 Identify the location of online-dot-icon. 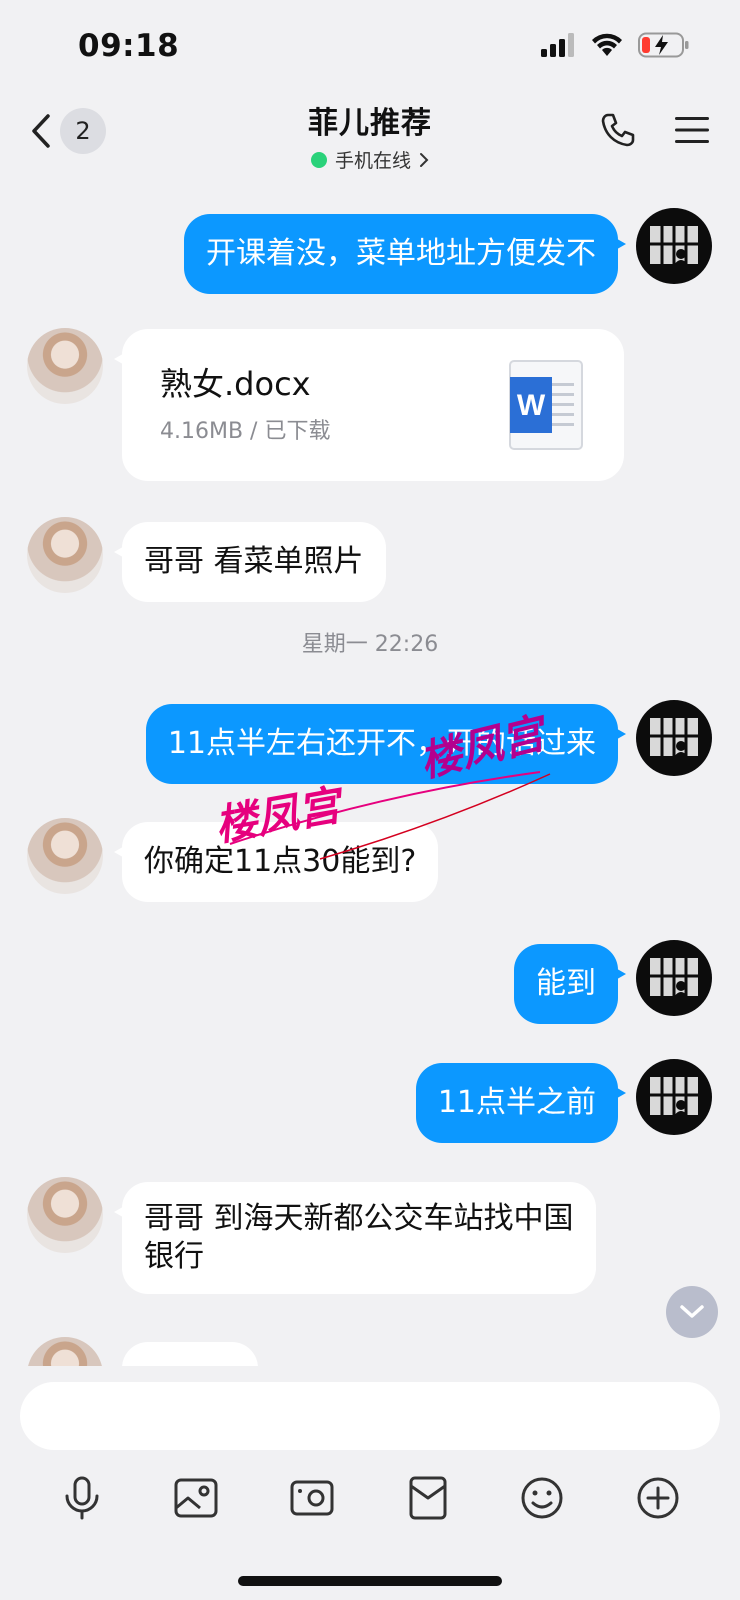
(318, 159).